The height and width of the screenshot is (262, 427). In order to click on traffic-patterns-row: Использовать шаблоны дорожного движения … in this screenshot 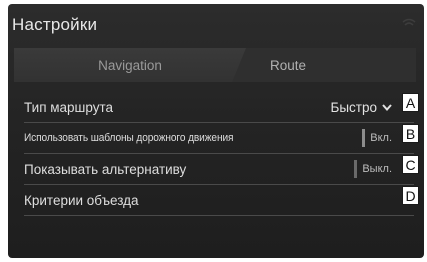, I will do `click(219, 138)`.